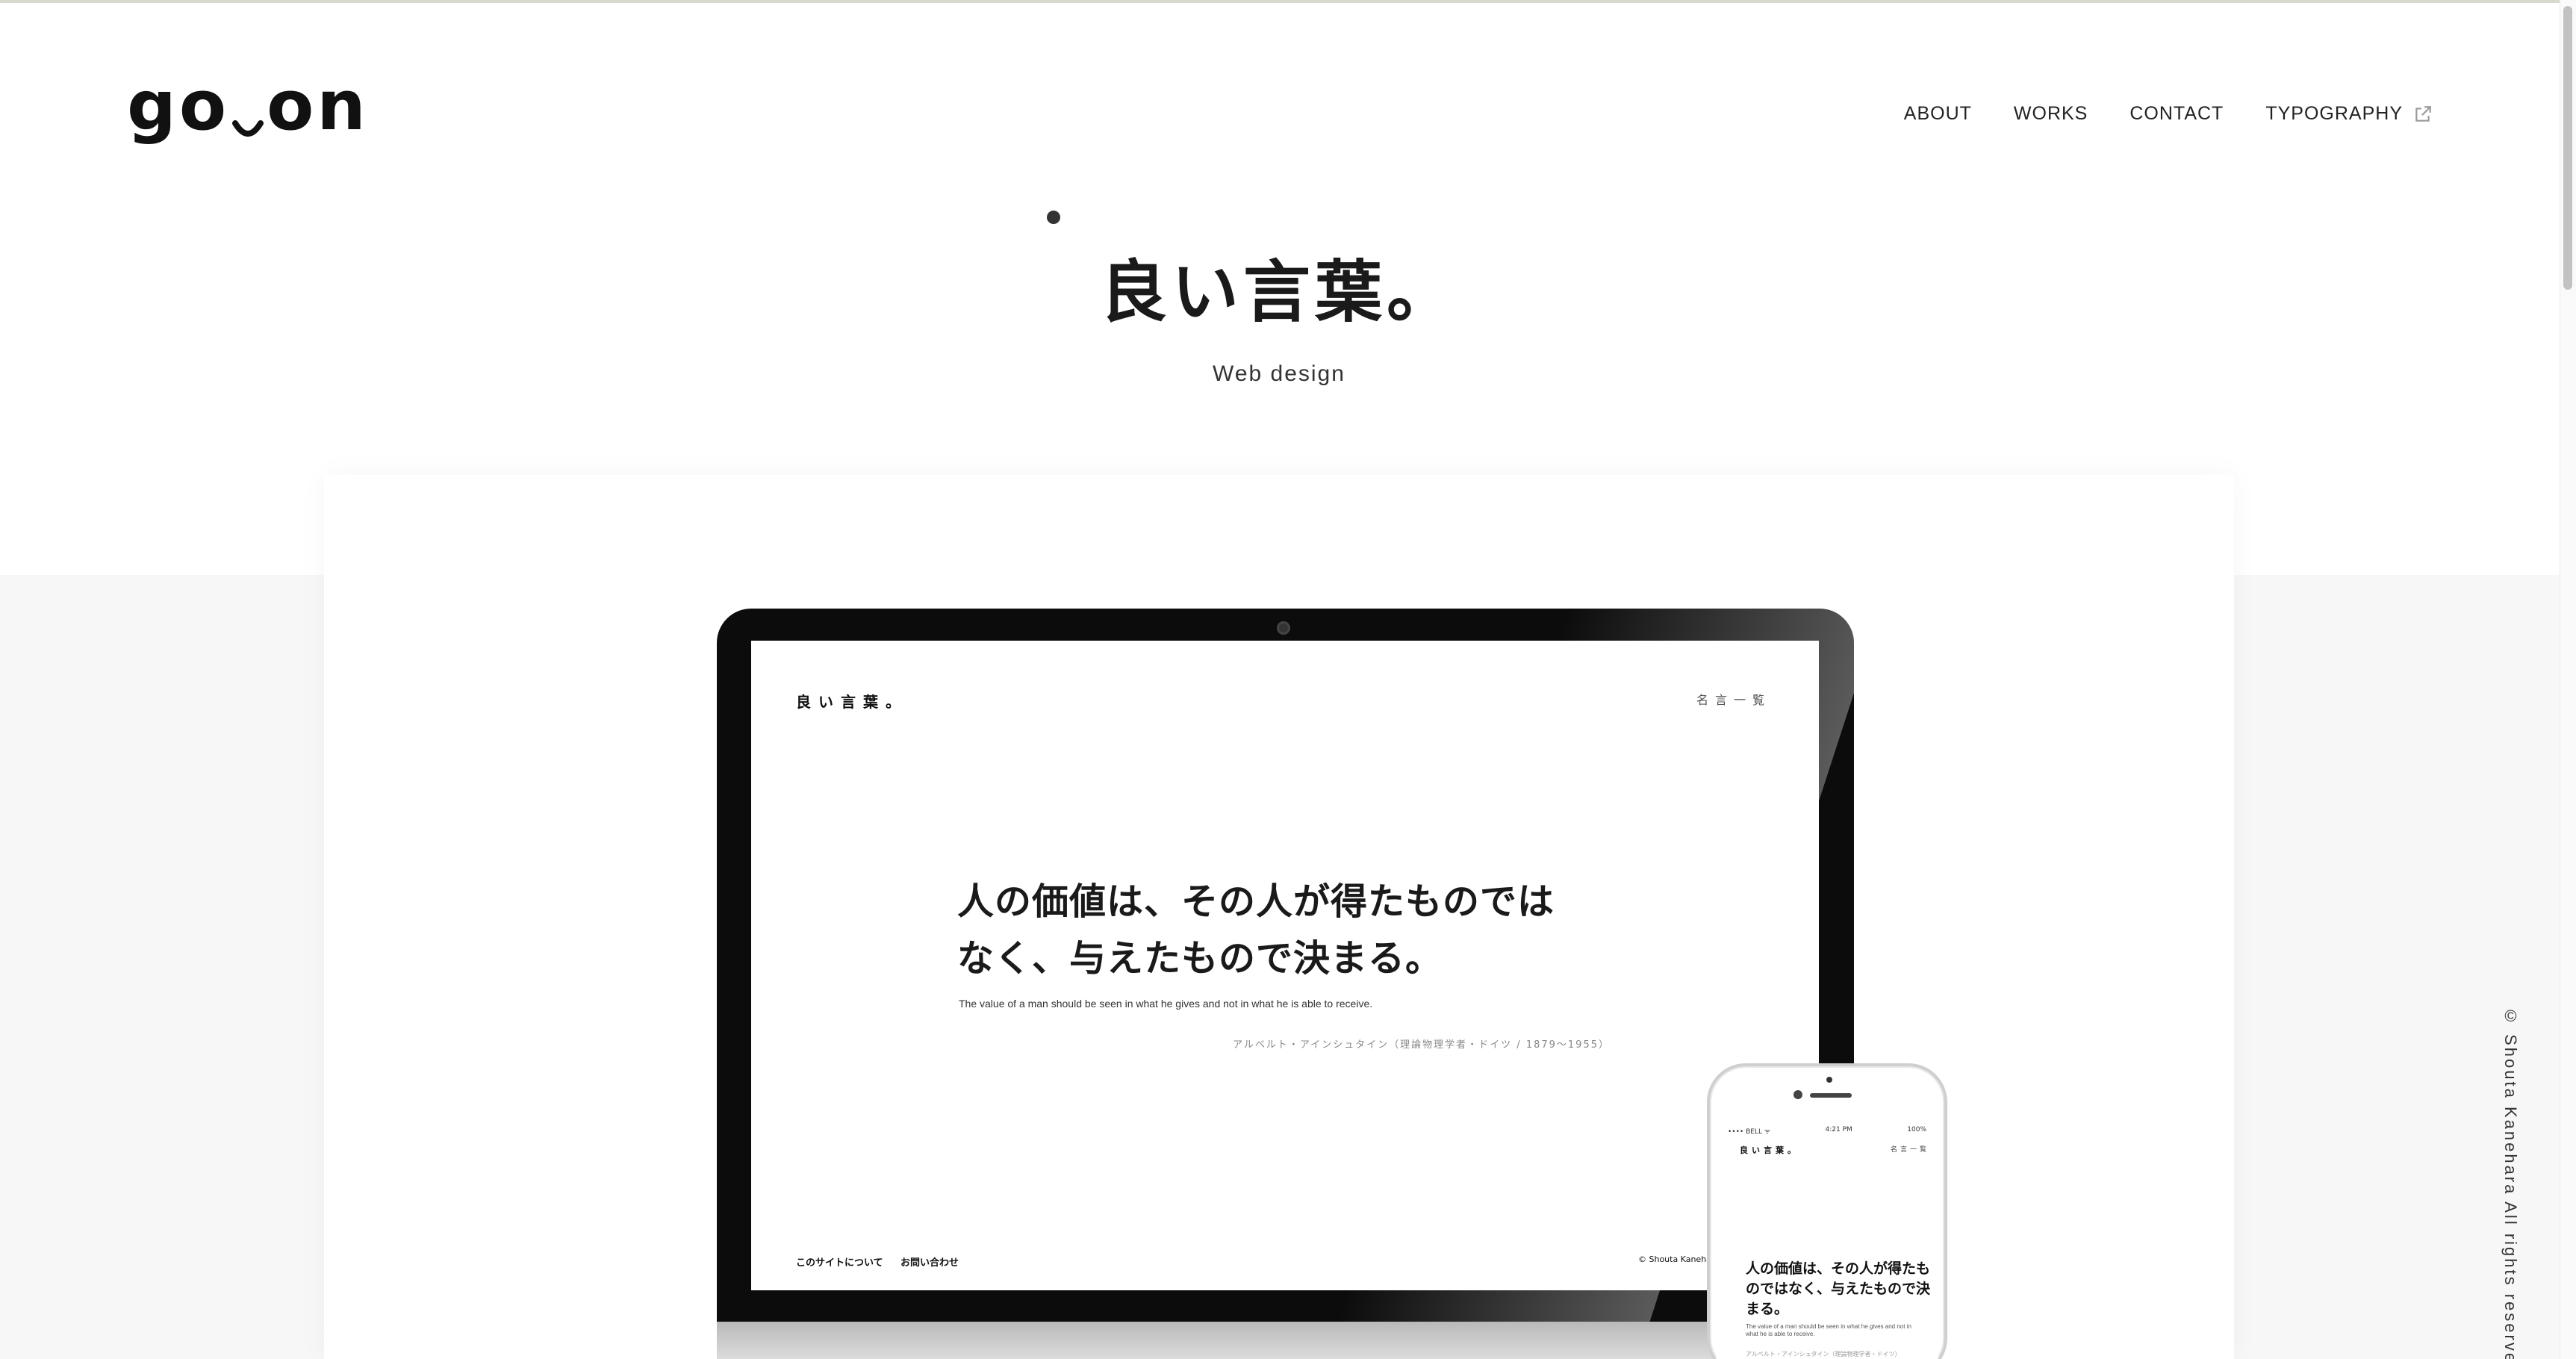 The height and width of the screenshot is (1359, 2576). What do you see at coordinates (1256, 930) in the screenshot?
I see `screen-quote: 人の価値は、その人が得たものでは なく、与えたもので決まる。` at bounding box center [1256, 930].